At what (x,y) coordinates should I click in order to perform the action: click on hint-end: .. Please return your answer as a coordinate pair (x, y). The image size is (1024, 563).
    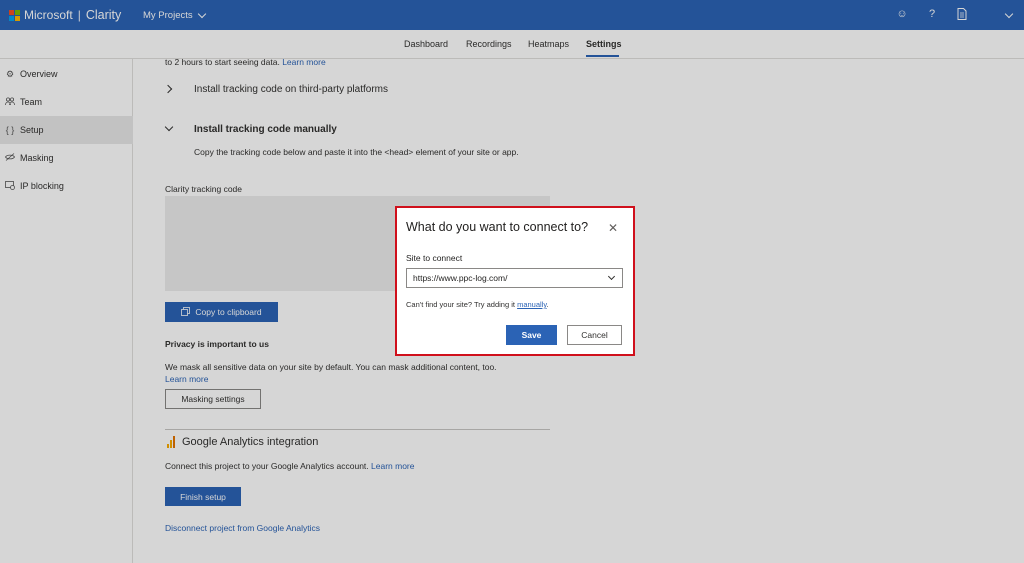
    Looking at the image, I should click on (547, 304).